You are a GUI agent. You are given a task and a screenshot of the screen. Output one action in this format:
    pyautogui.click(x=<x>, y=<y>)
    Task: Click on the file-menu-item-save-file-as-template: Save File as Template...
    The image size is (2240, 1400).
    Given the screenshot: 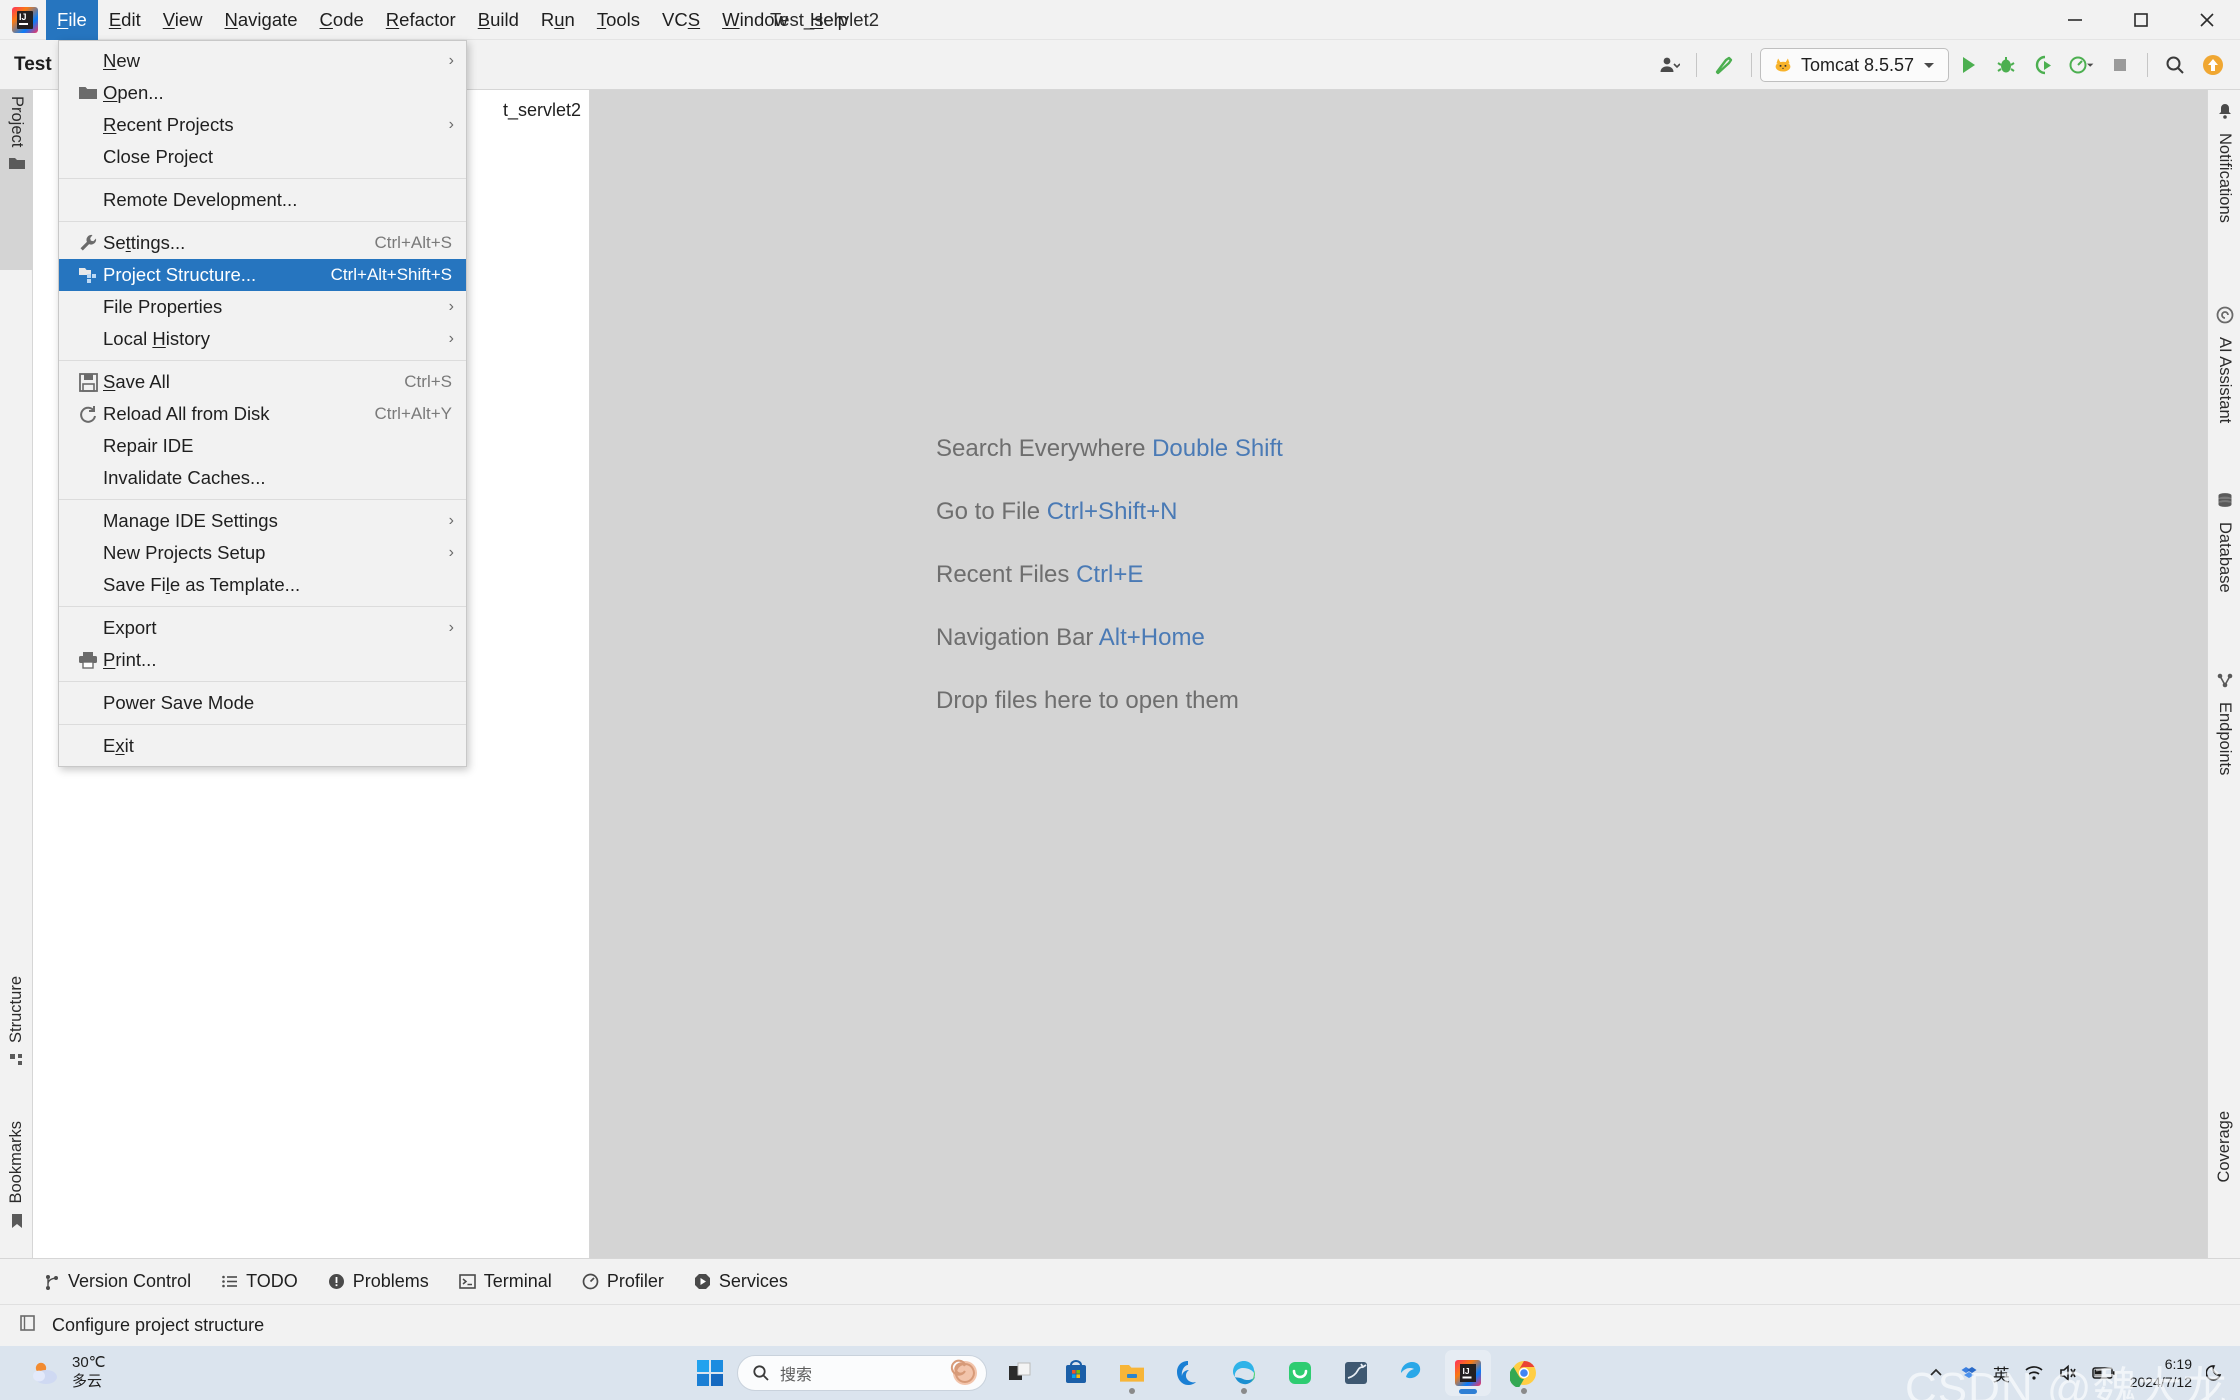 What is the action you would take?
    pyautogui.click(x=262, y=585)
    